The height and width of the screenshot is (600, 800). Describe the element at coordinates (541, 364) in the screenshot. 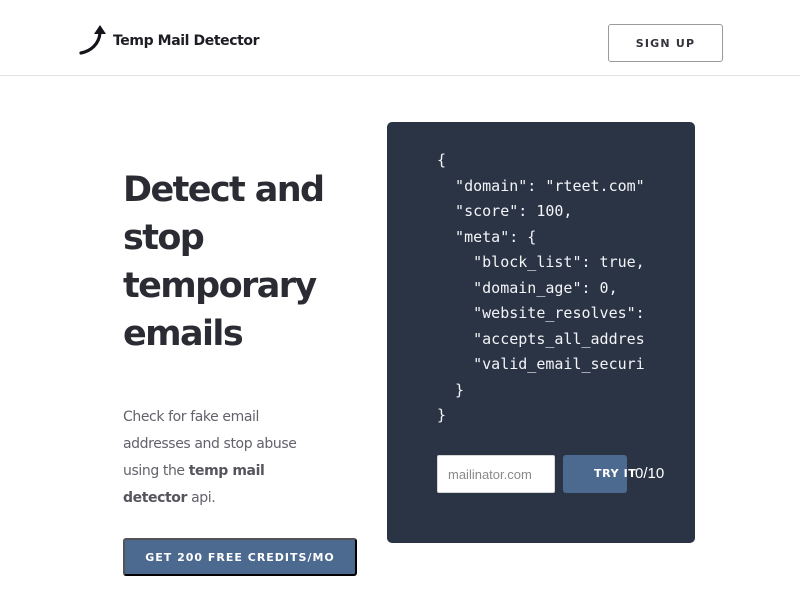

I see `code-line: "valid_email_securi` at that location.